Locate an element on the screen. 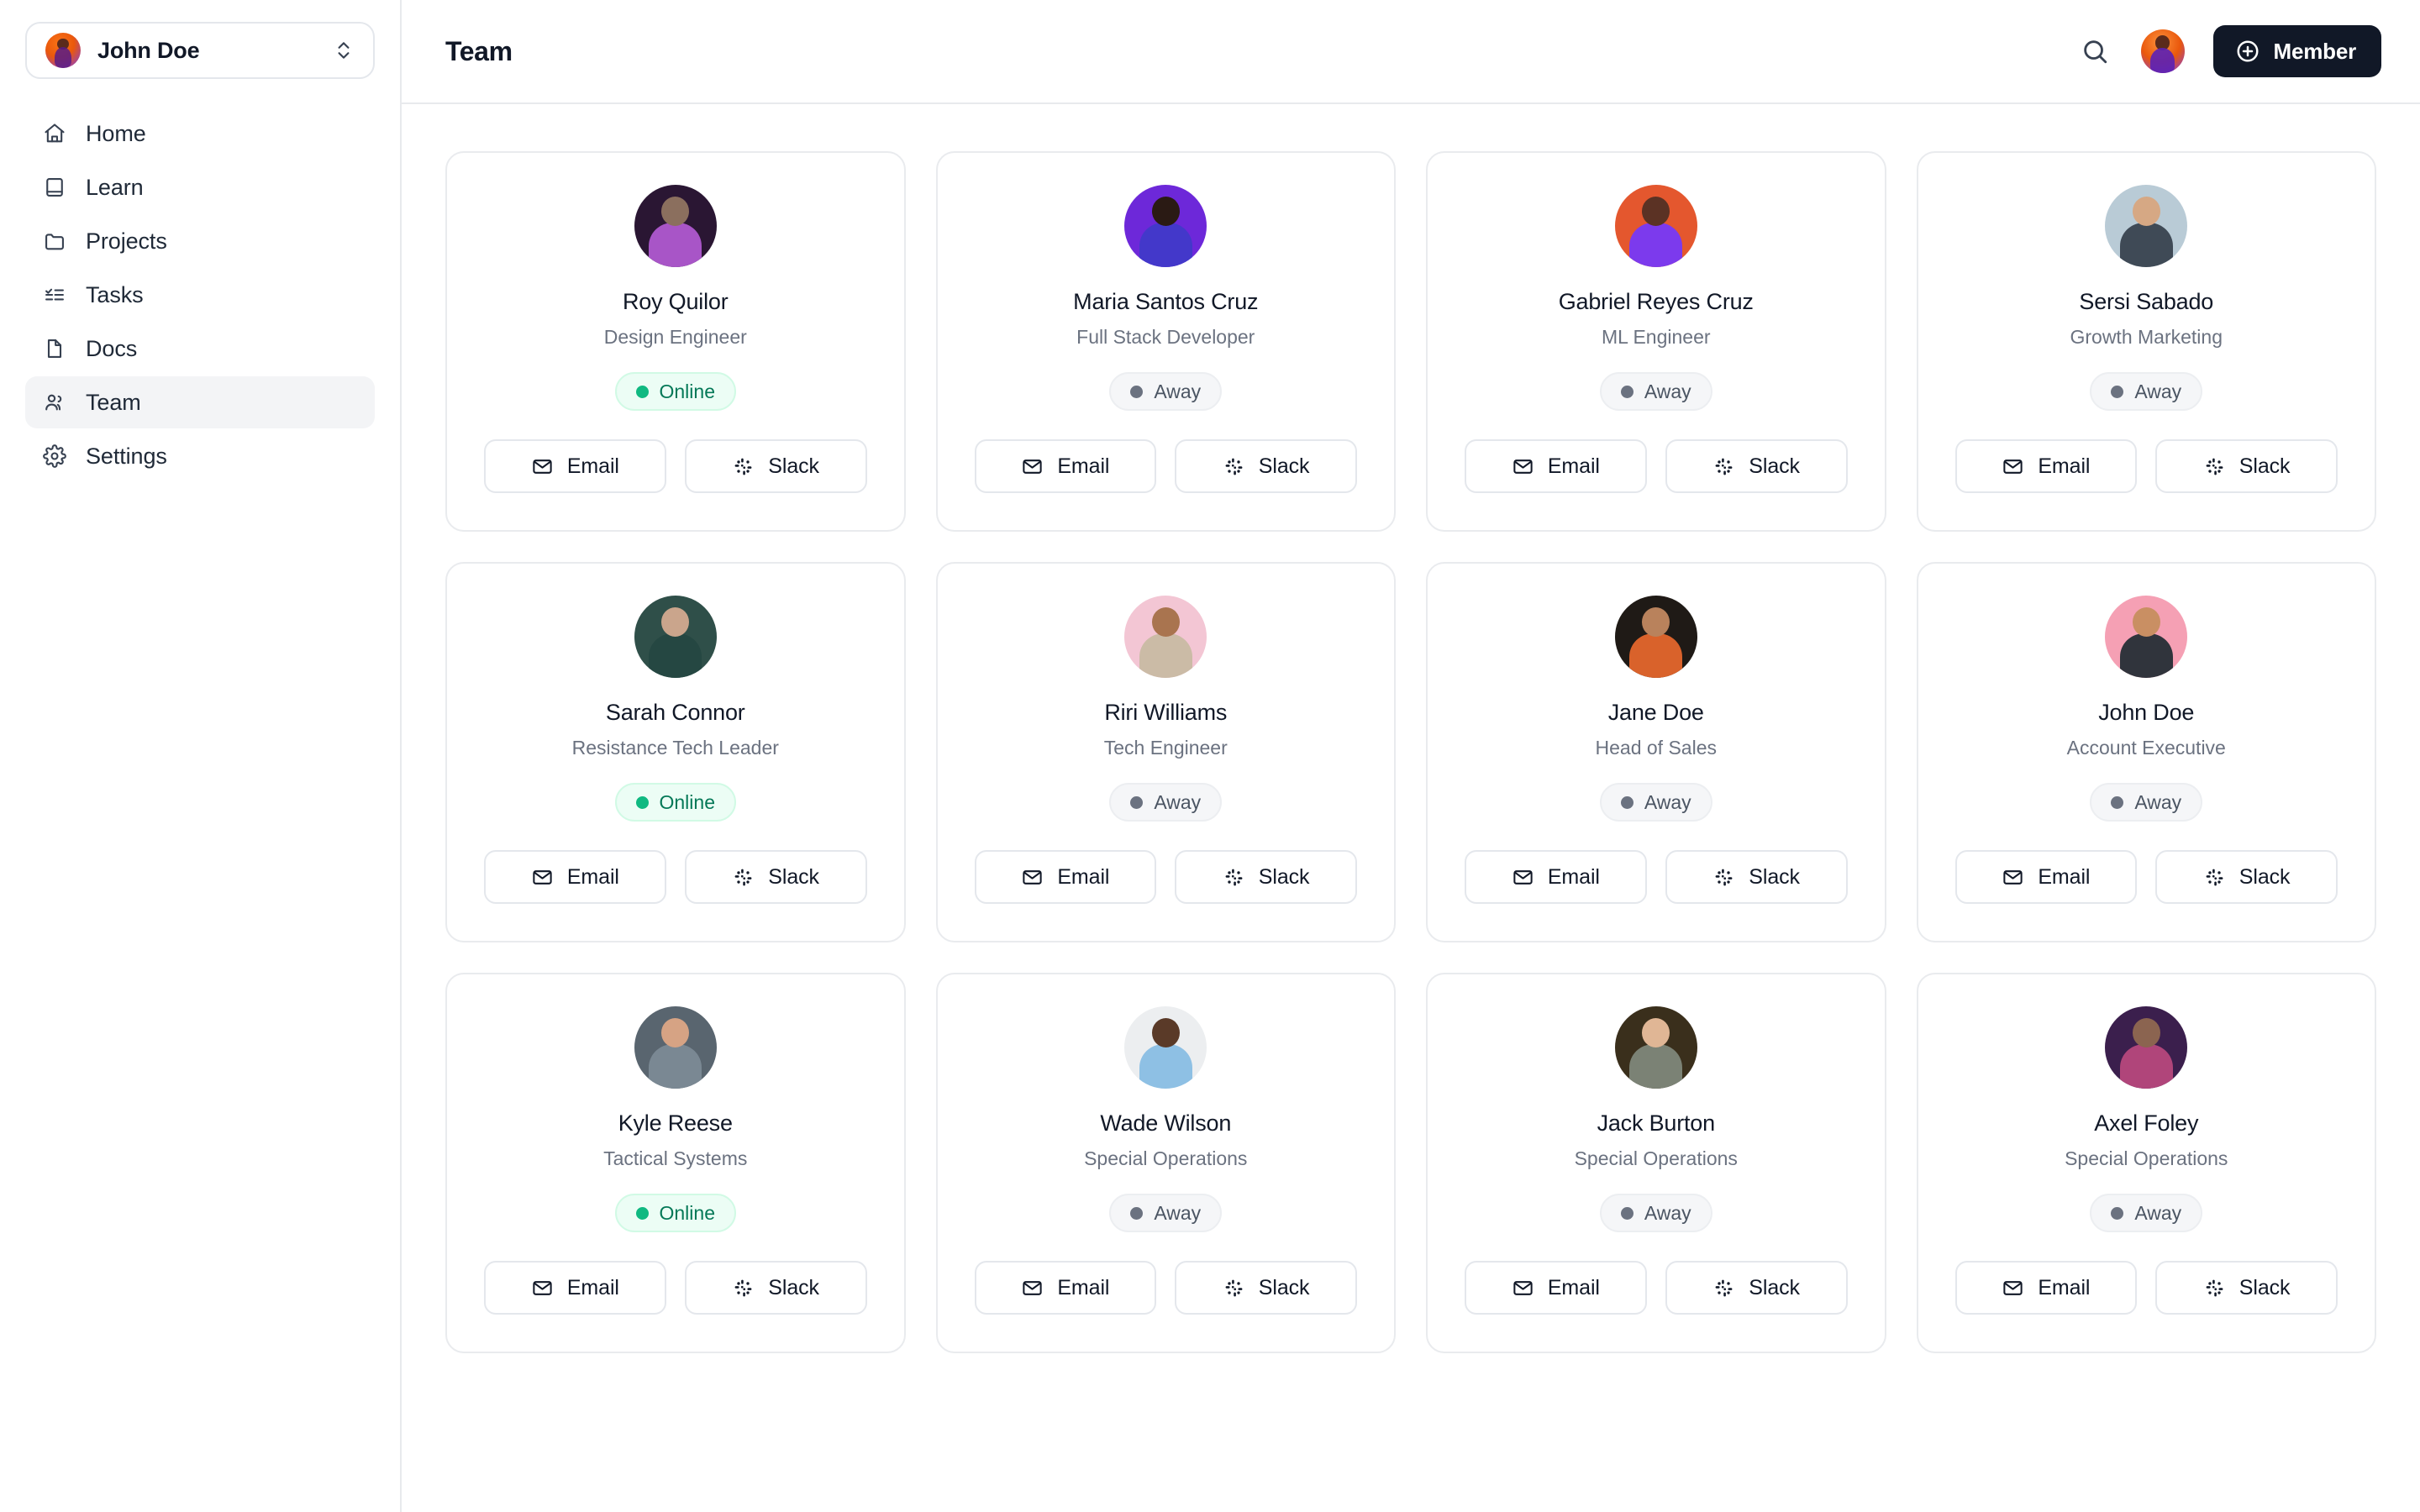  member-name: John Doe is located at coordinates (2147, 712).